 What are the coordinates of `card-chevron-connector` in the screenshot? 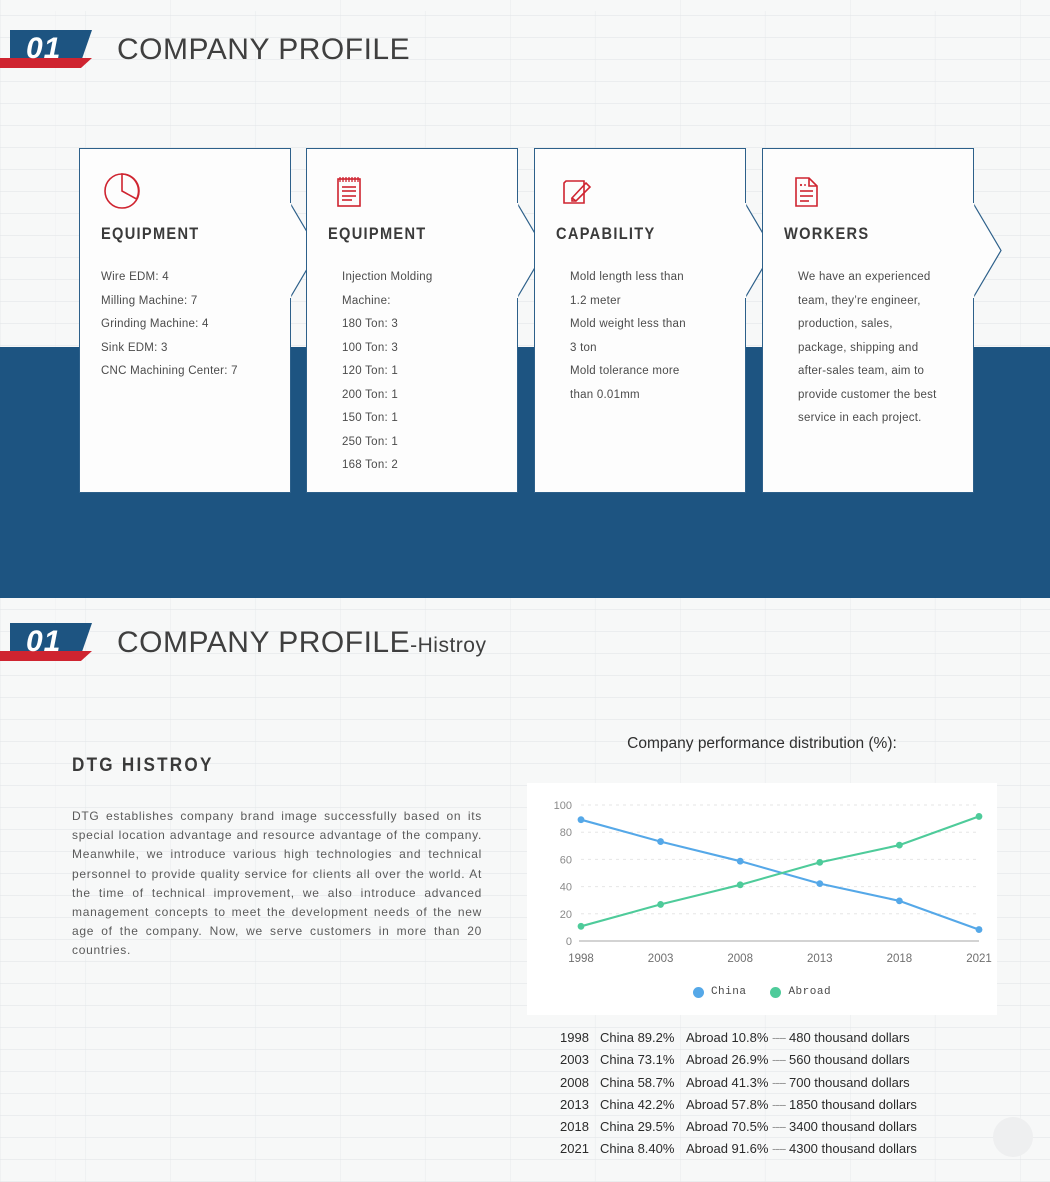 It's located at (988, 250).